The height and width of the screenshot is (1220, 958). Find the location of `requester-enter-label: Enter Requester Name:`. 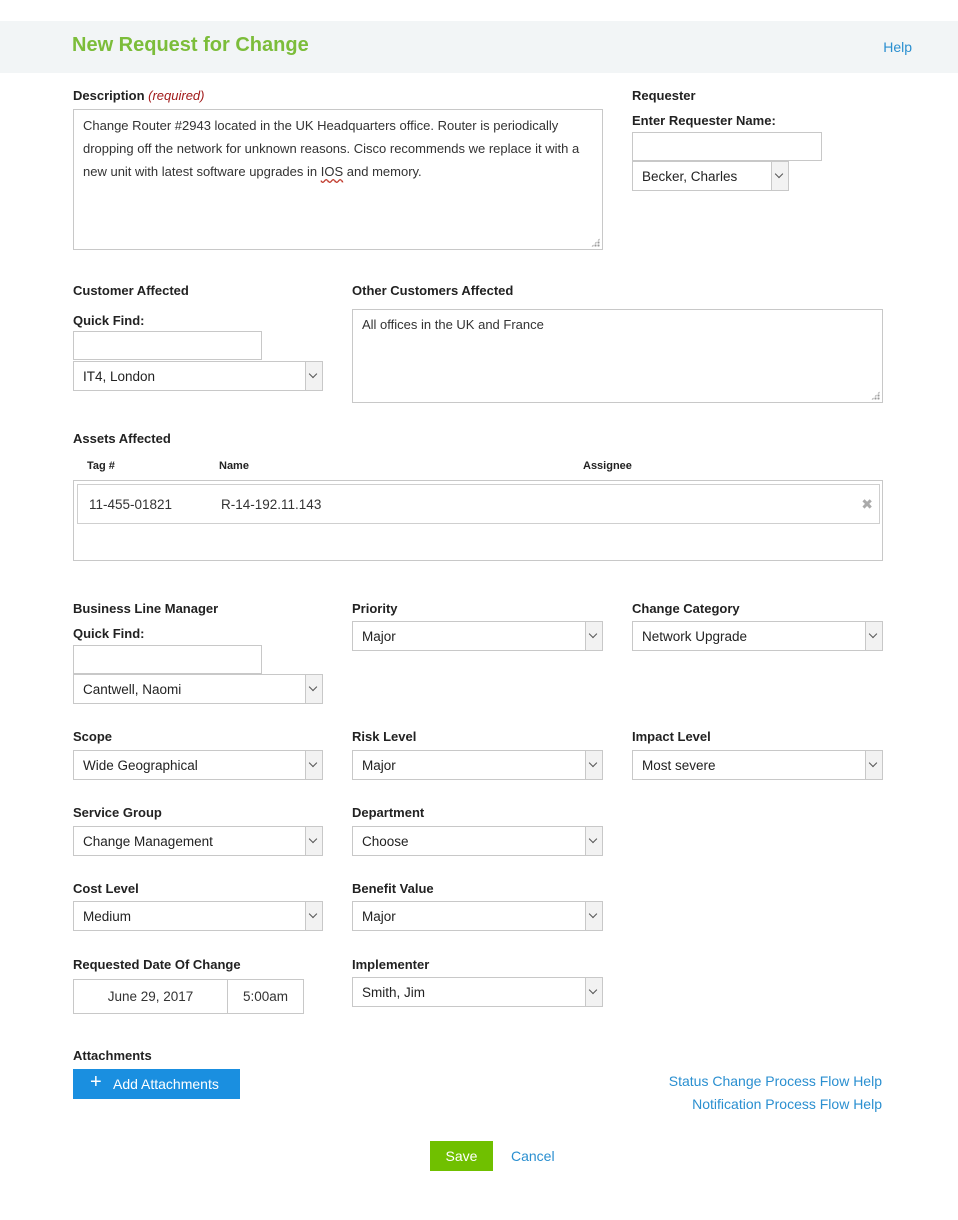

requester-enter-label: Enter Requester Name: is located at coordinates (704, 120).